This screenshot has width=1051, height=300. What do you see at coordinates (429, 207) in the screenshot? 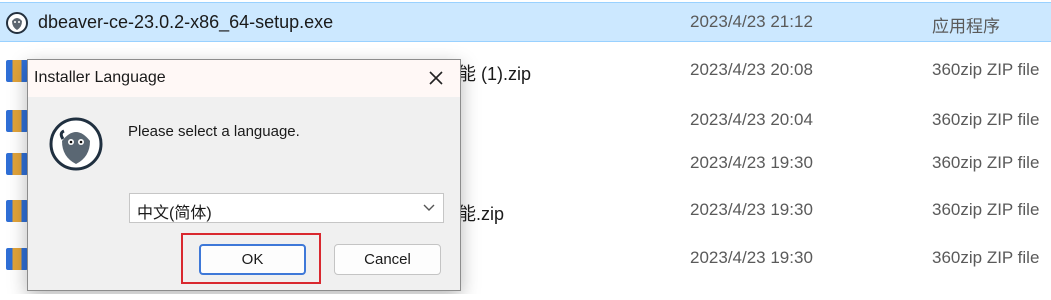
I see `chevron-down-icon` at bounding box center [429, 207].